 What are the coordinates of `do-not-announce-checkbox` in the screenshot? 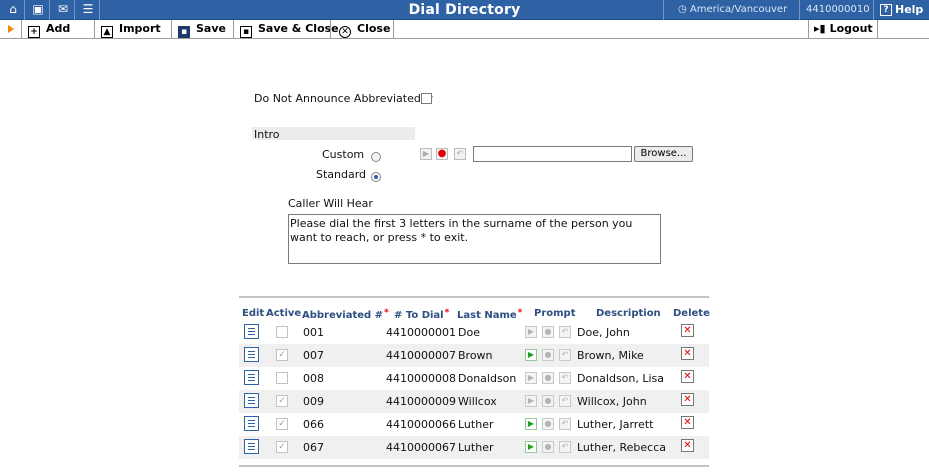 It's located at (426, 98).